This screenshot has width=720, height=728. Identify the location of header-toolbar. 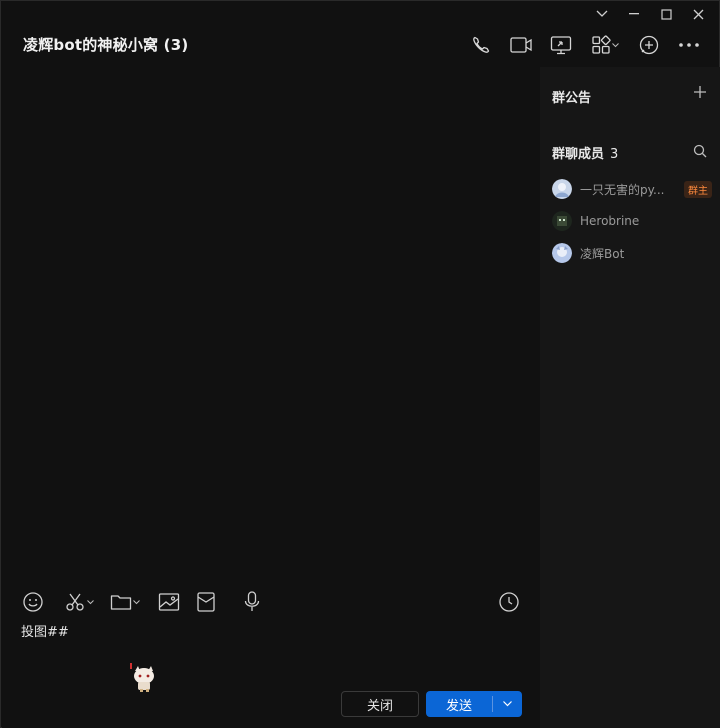
(585, 45).